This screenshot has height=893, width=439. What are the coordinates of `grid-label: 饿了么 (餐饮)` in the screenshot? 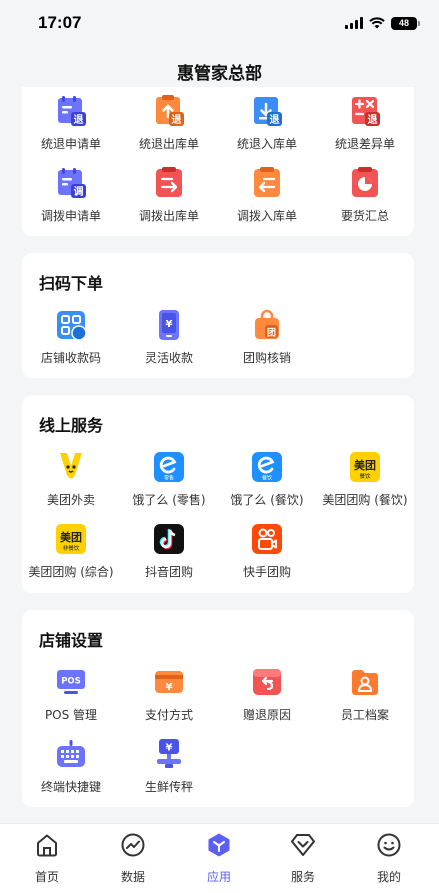 It's located at (267, 500).